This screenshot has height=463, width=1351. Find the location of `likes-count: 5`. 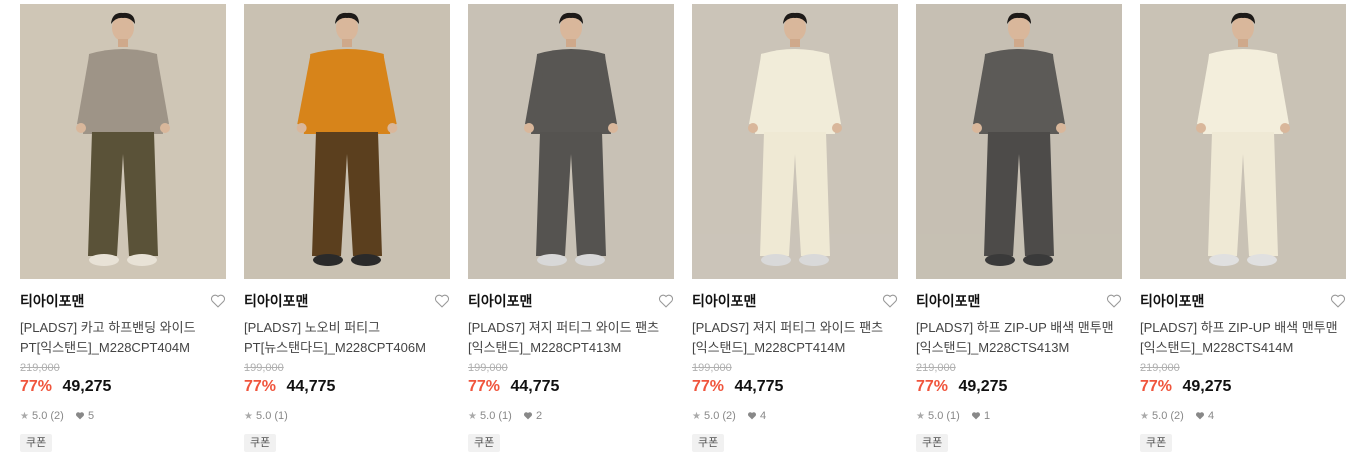

likes-count: 5 is located at coordinates (84, 416).